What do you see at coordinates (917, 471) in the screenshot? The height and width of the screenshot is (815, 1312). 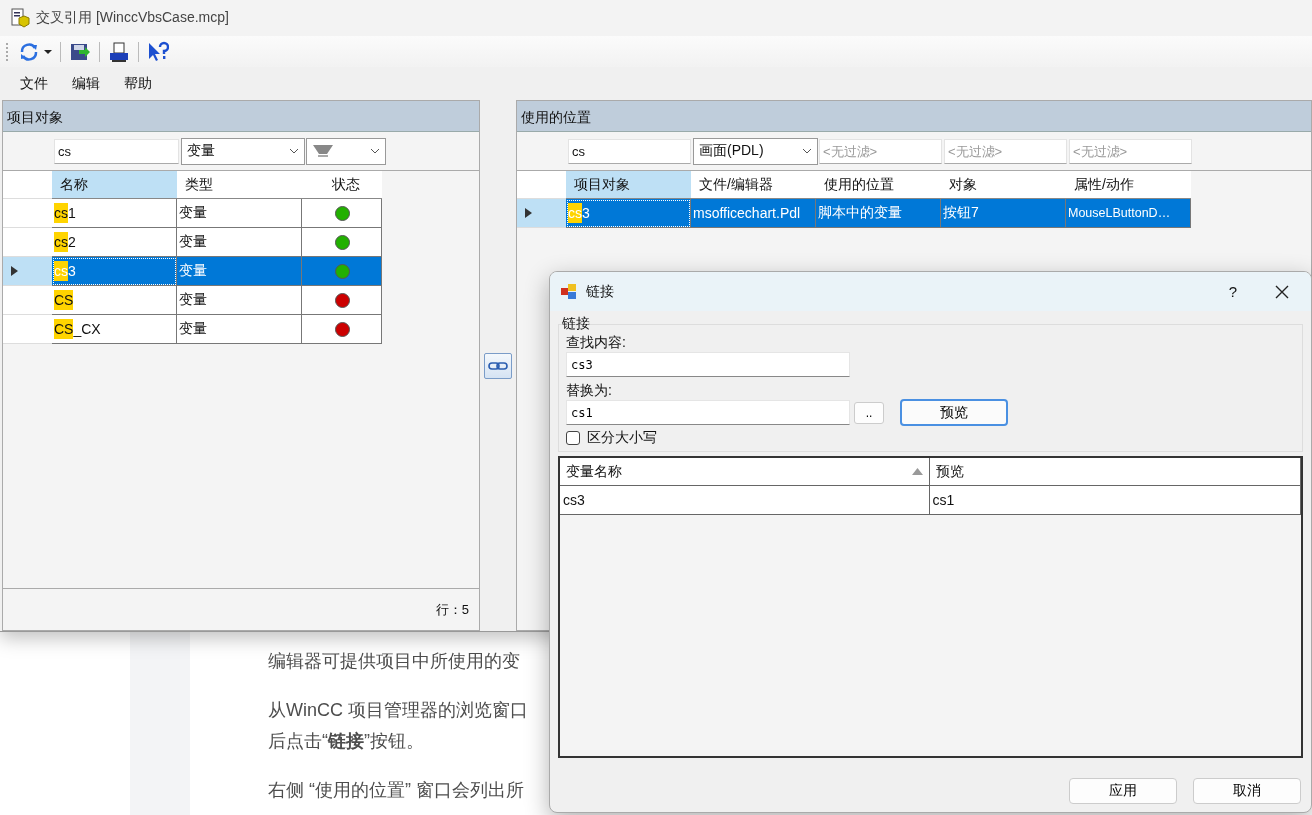 I see `sort-ascending-icon` at bounding box center [917, 471].